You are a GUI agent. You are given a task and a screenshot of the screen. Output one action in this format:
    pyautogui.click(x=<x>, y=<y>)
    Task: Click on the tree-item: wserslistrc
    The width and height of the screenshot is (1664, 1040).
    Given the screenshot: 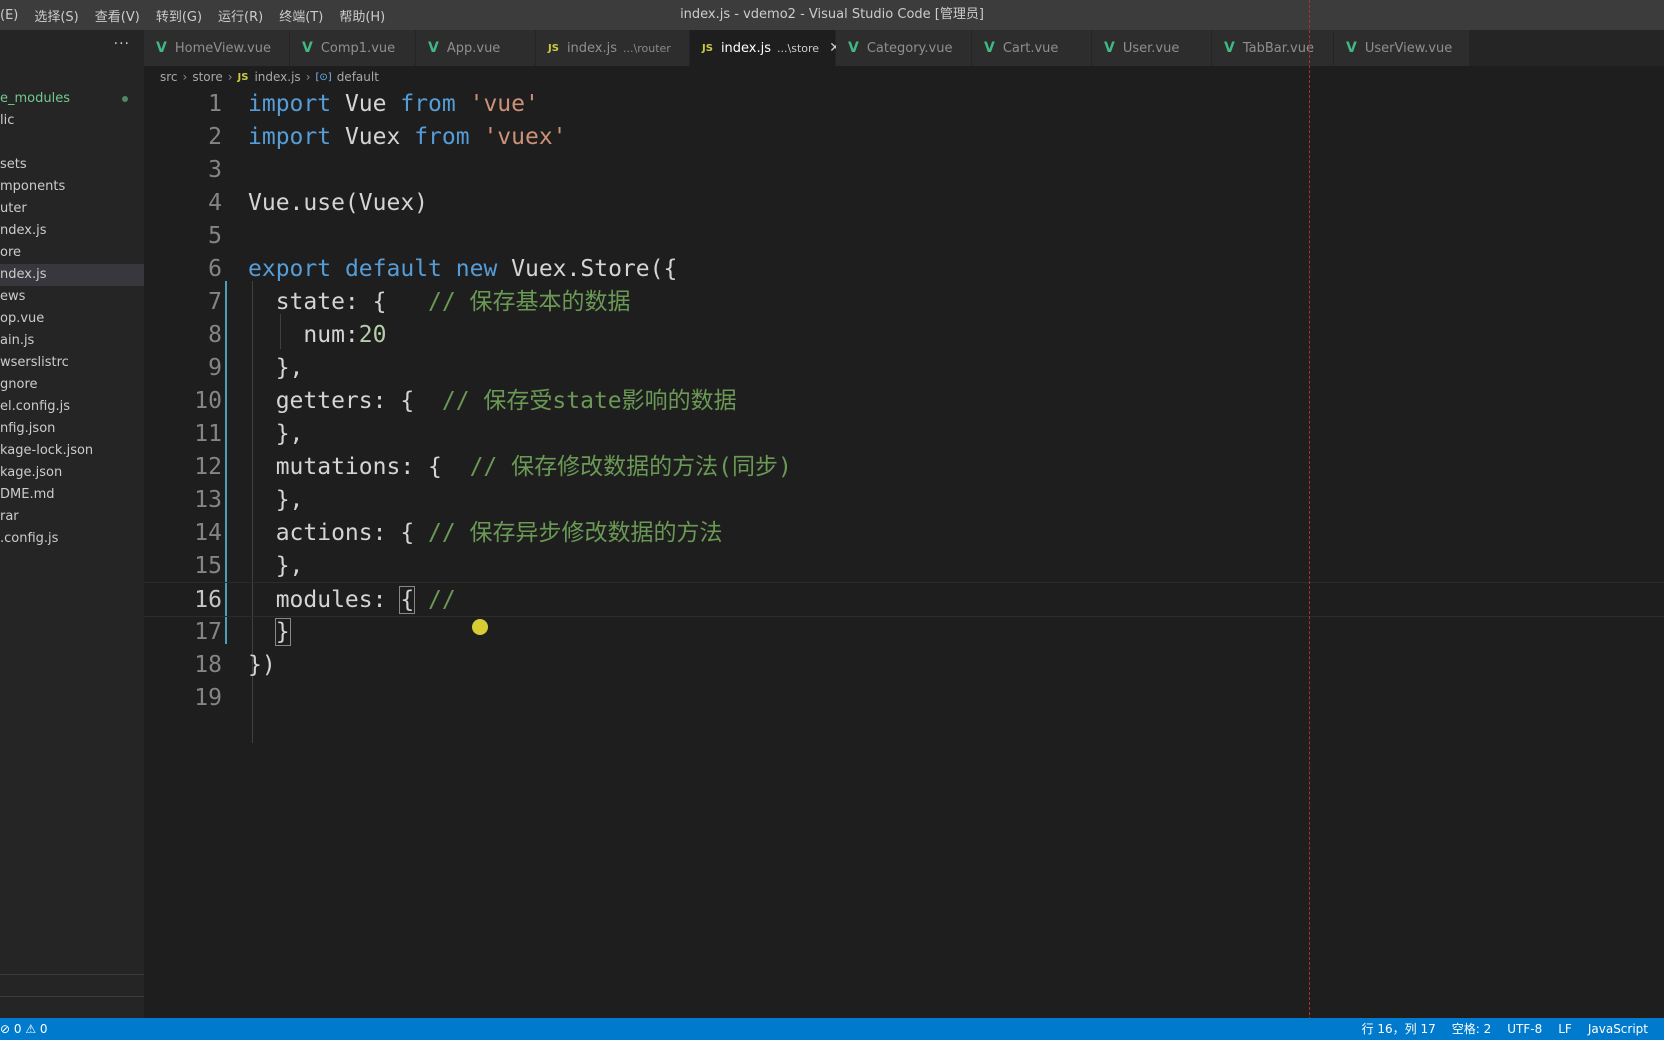 What is the action you would take?
    pyautogui.click(x=72, y=363)
    